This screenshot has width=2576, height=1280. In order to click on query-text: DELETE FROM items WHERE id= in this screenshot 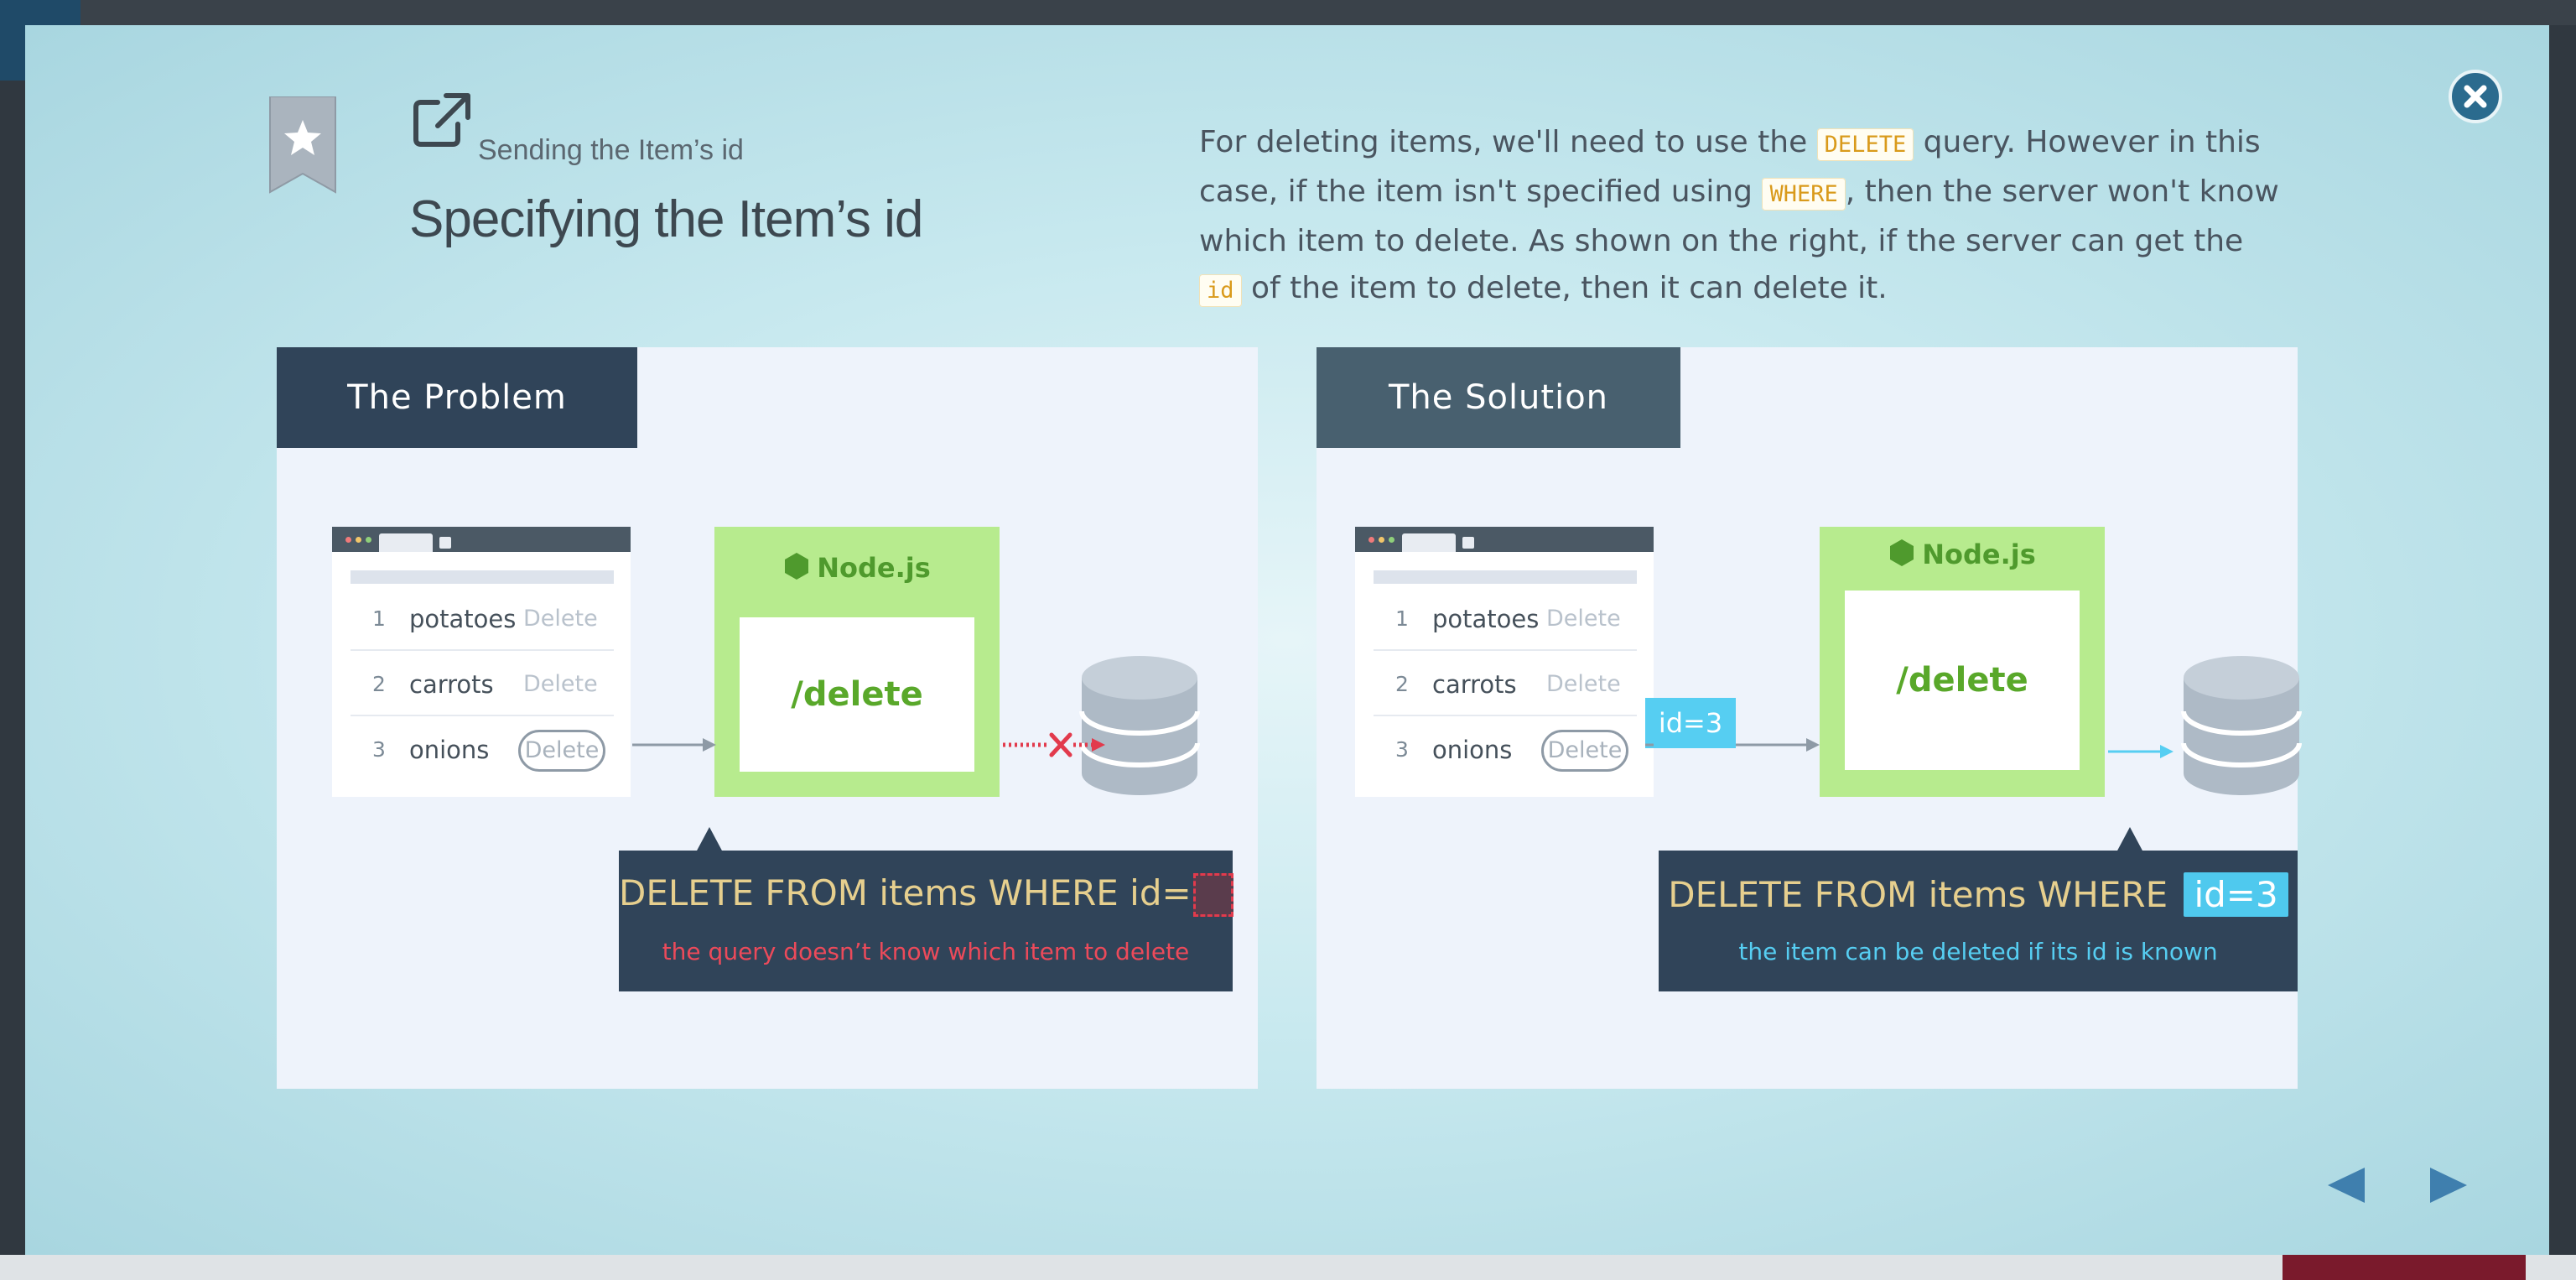, I will do `click(905, 892)`.